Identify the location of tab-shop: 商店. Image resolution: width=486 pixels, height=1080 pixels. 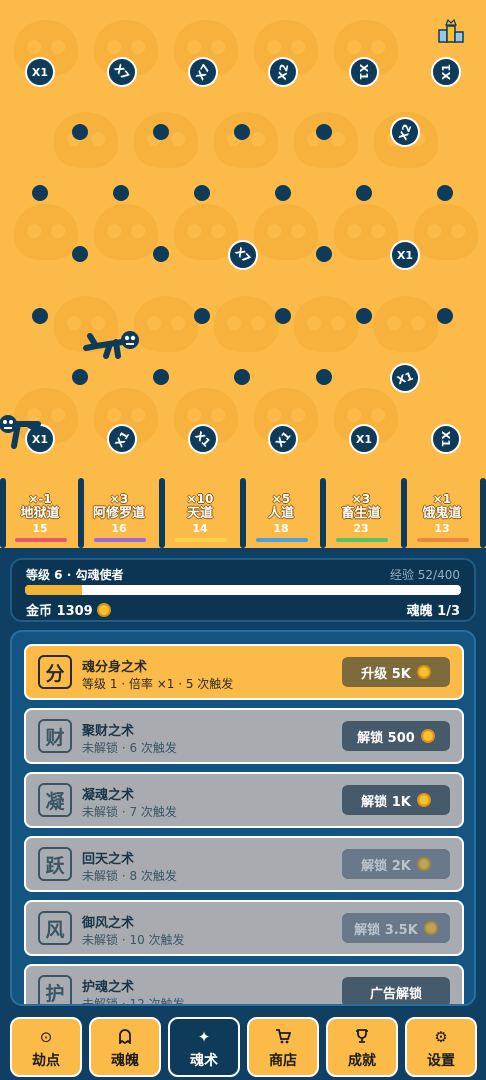
(283, 1047).